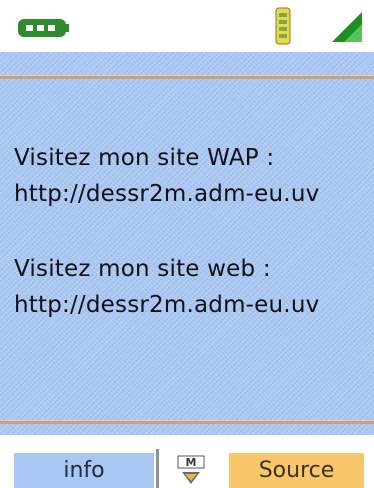  I want to click on wap-site-label: Visitez mon site WAP :, so click(144, 158).